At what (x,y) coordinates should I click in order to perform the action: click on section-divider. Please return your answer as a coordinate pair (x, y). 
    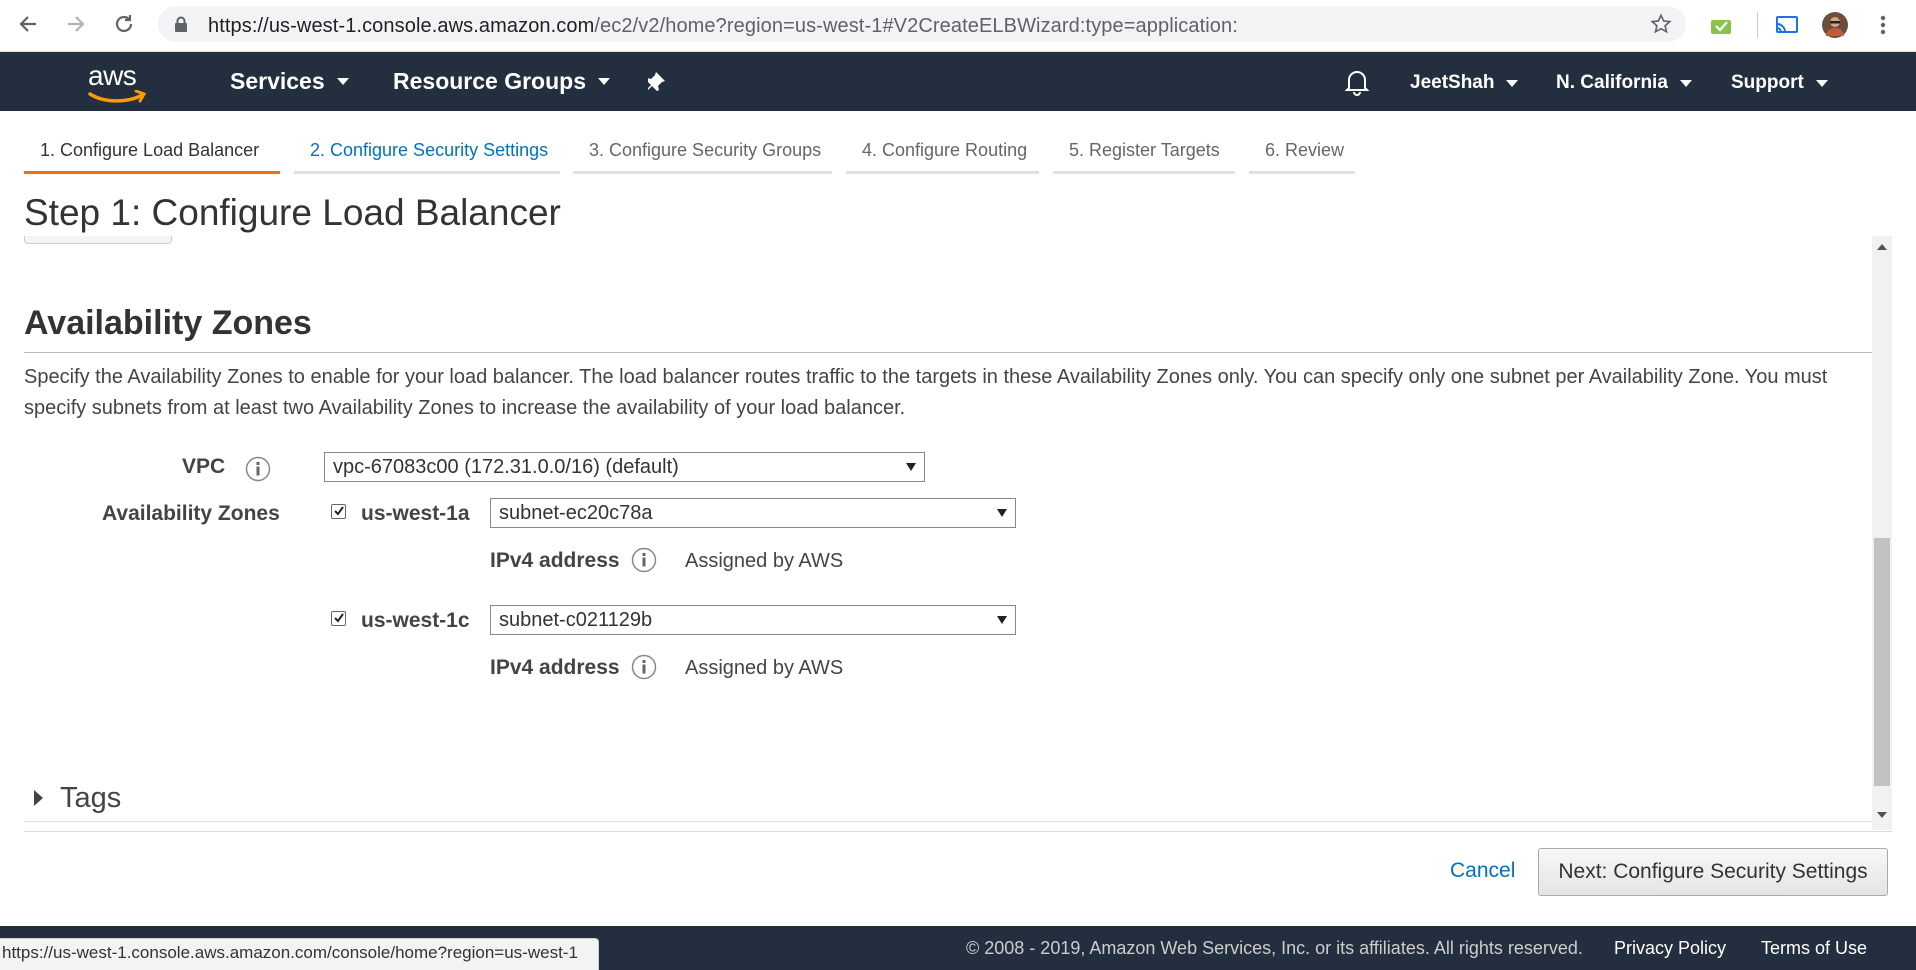
    Looking at the image, I should click on (948, 352).